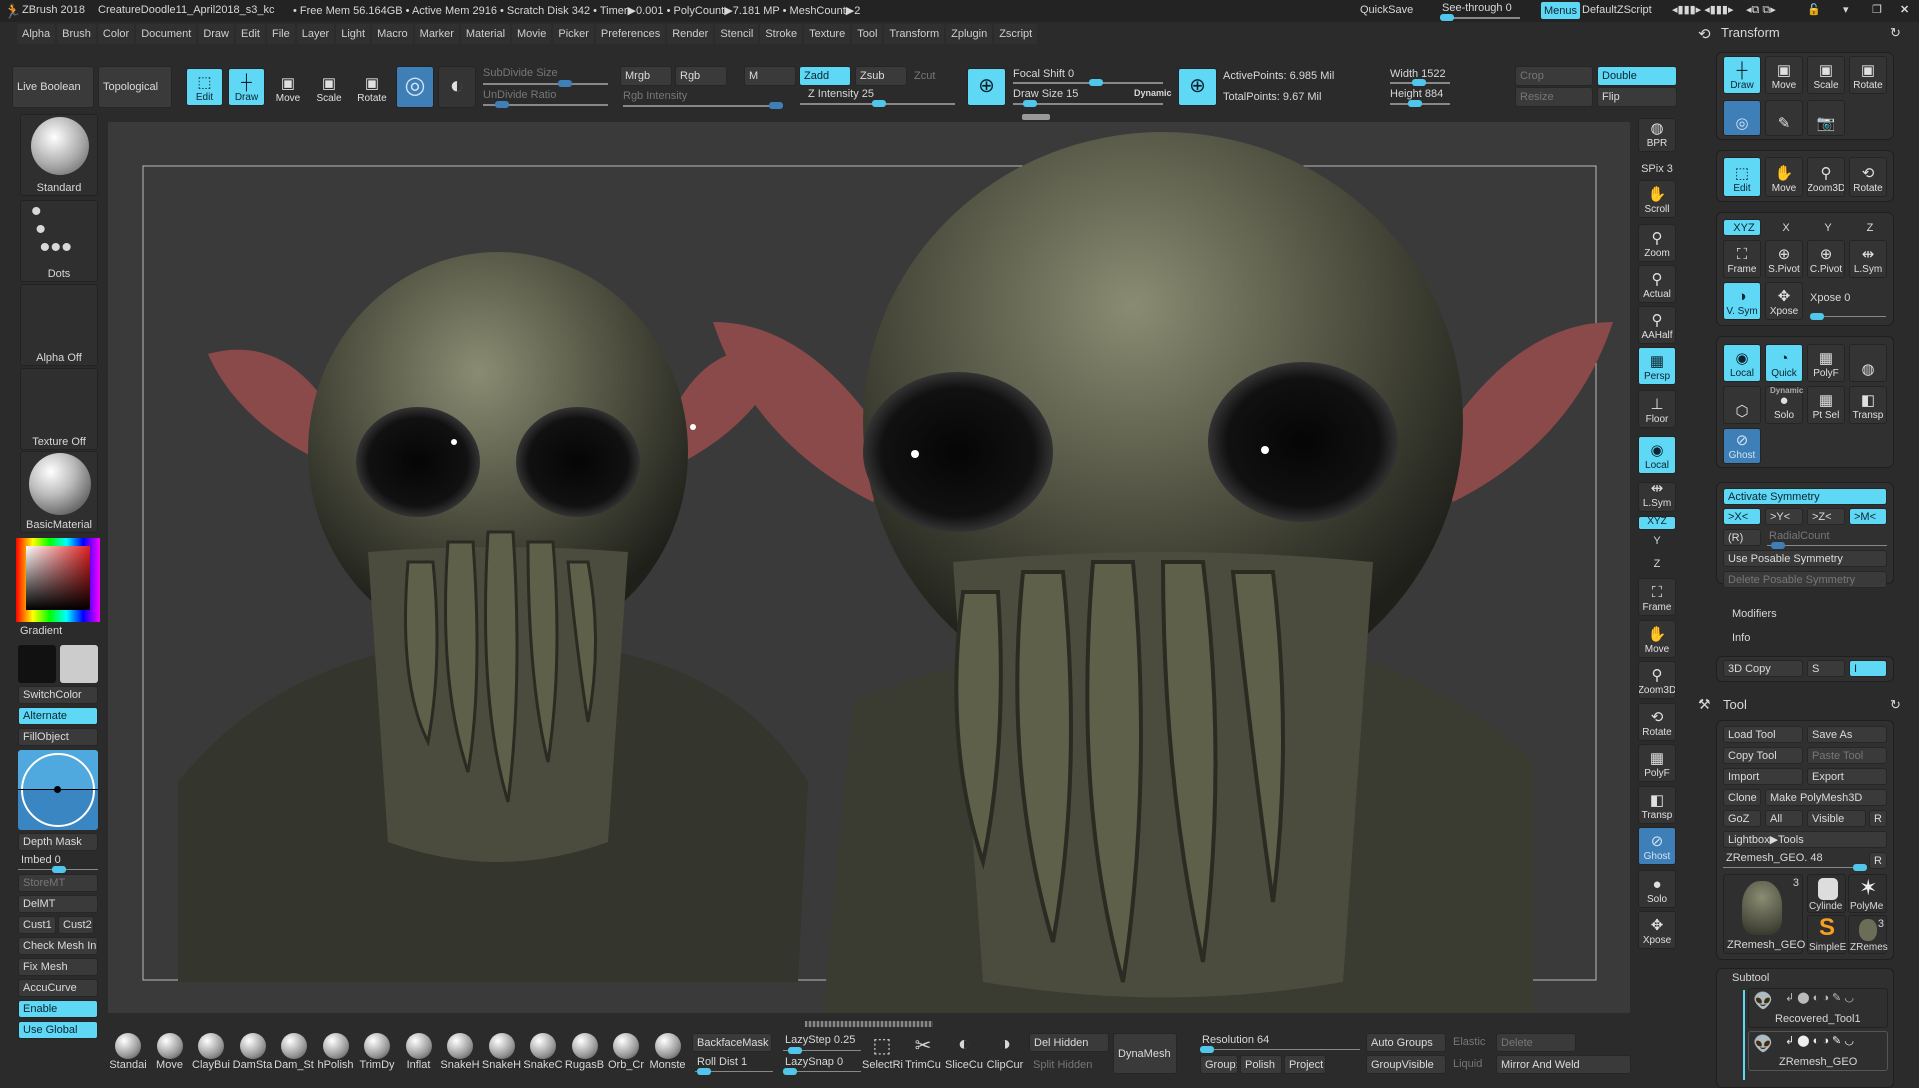 The width and height of the screenshot is (1919, 1088). I want to click on tool-title: Tool, so click(1735, 704).